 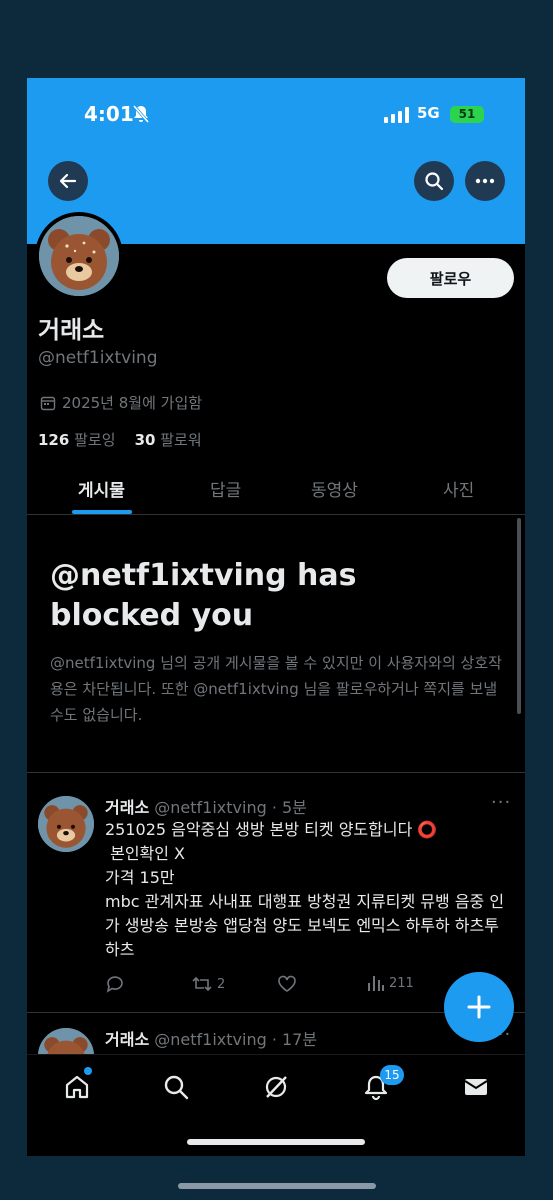 I want to click on reply-icon, so click(x=114, y=984).